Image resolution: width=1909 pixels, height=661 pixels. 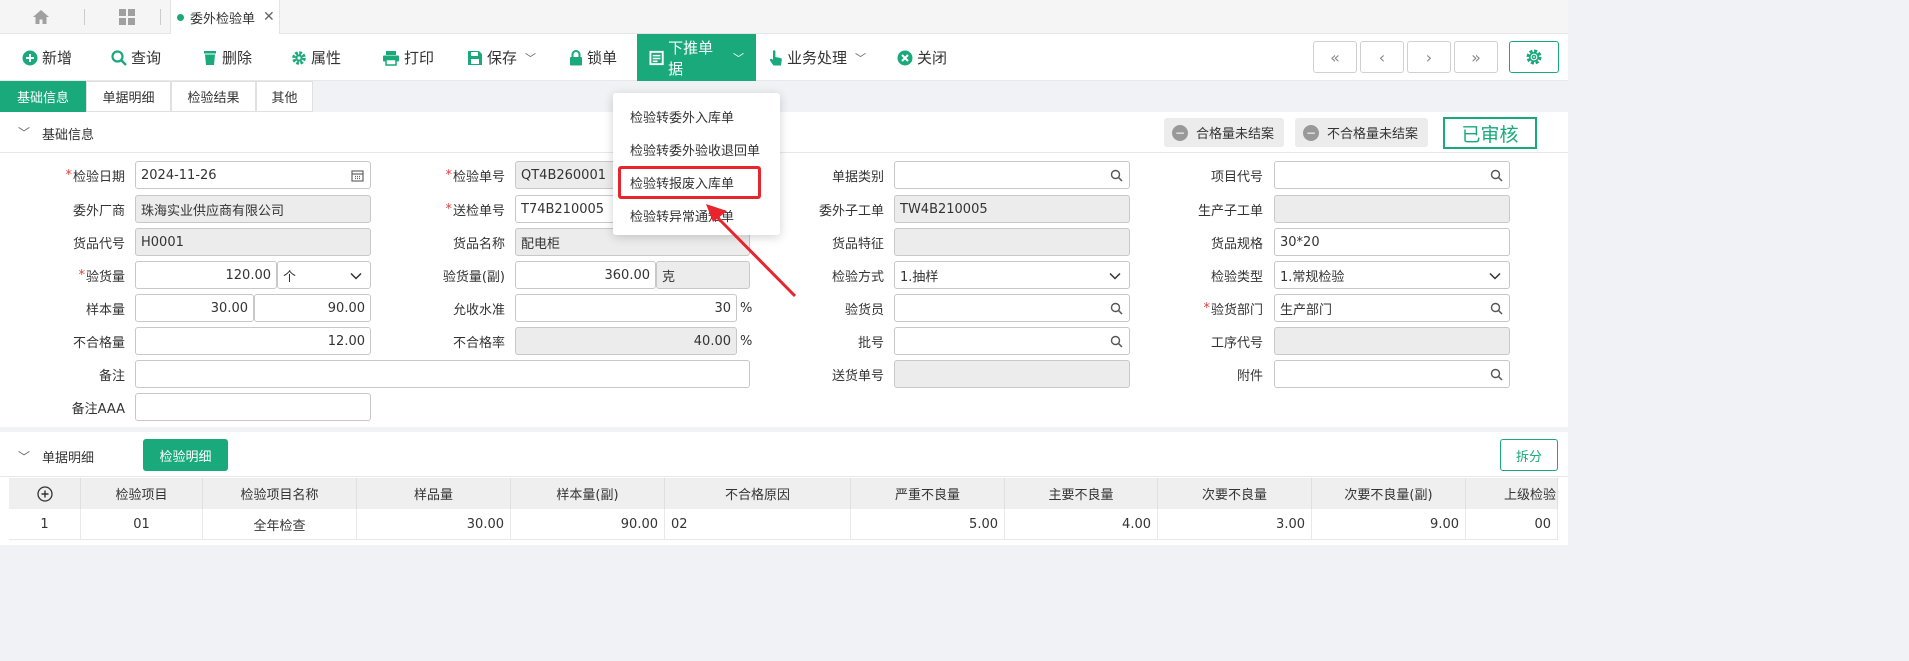 What do you see at coordinates (1389, 493) in the screenshot?
I see `column-header: 次要不良量(副)` at bounding box center [1389, 493].